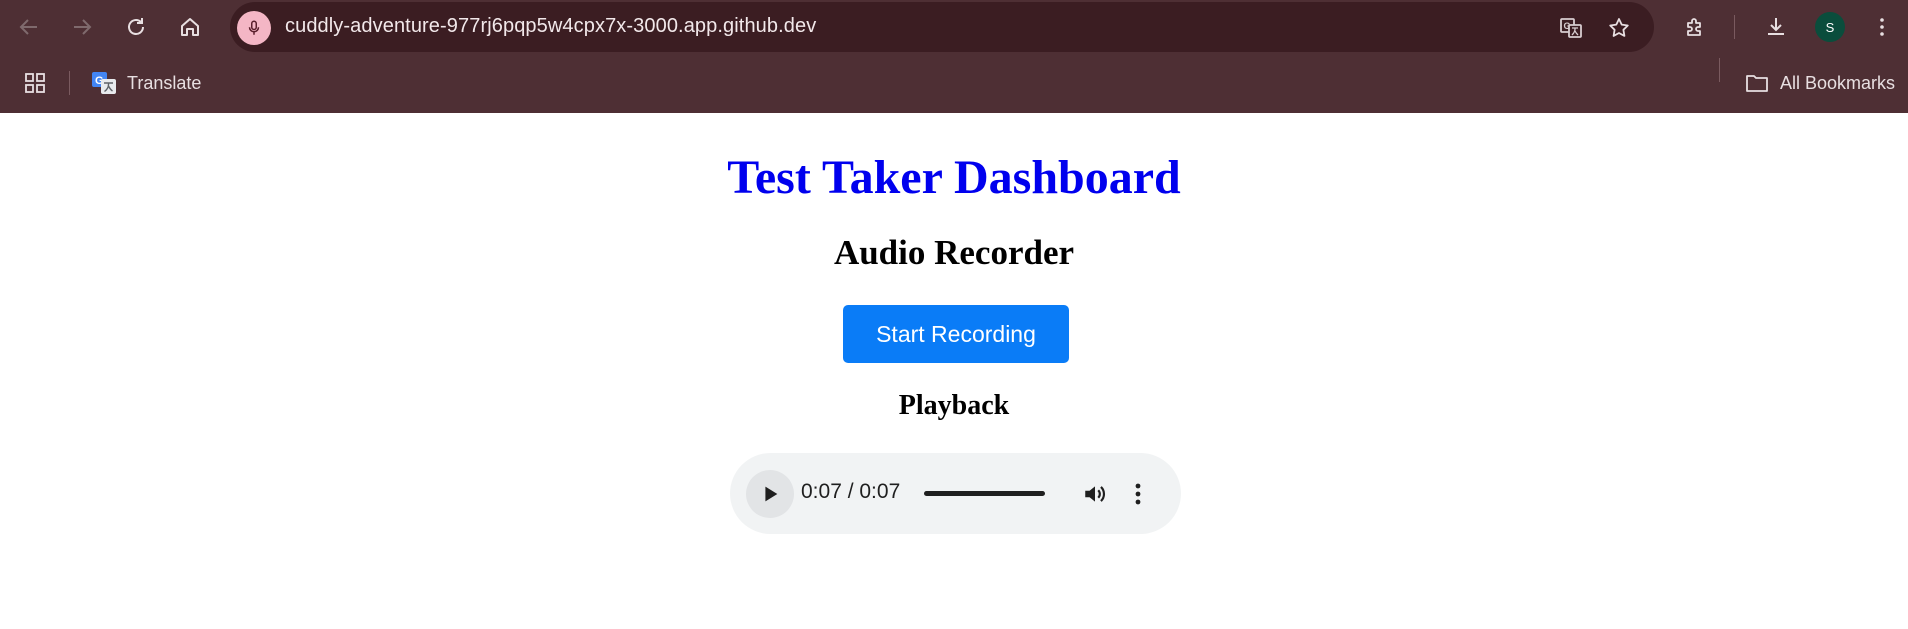  I want to click on microphone-icon, so click(254, 27).